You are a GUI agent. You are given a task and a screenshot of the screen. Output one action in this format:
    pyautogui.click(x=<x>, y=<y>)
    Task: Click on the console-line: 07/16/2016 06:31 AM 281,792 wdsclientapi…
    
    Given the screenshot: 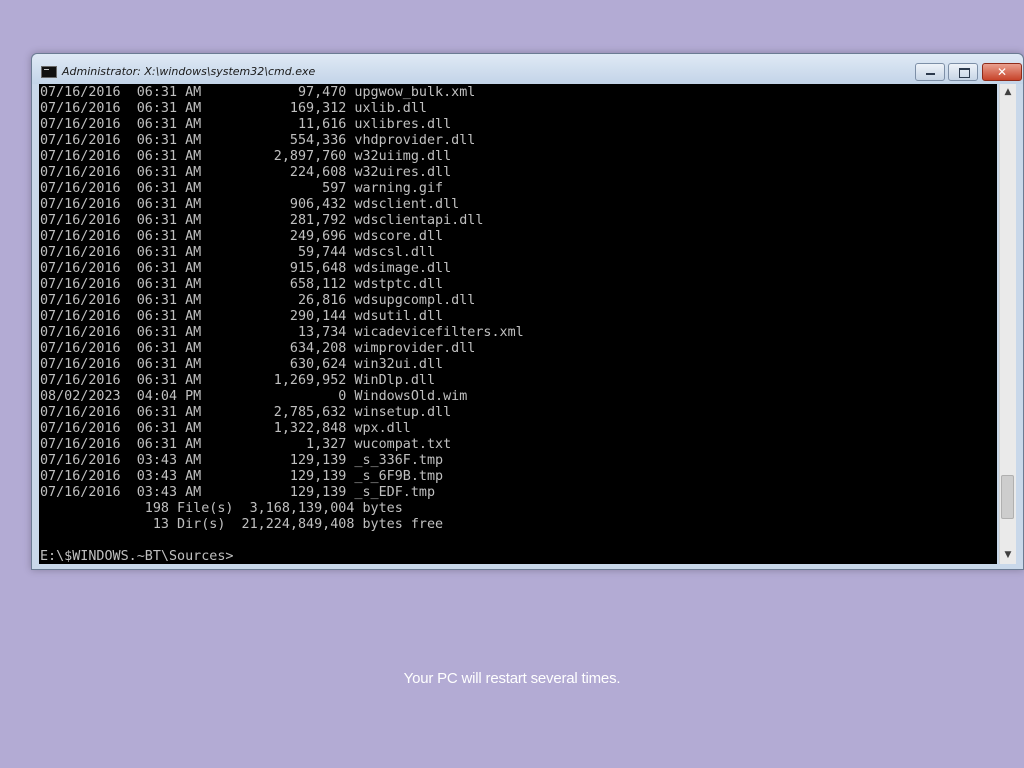 What is the action you would take?
    pyautogui.click(x=262, y=220)
    